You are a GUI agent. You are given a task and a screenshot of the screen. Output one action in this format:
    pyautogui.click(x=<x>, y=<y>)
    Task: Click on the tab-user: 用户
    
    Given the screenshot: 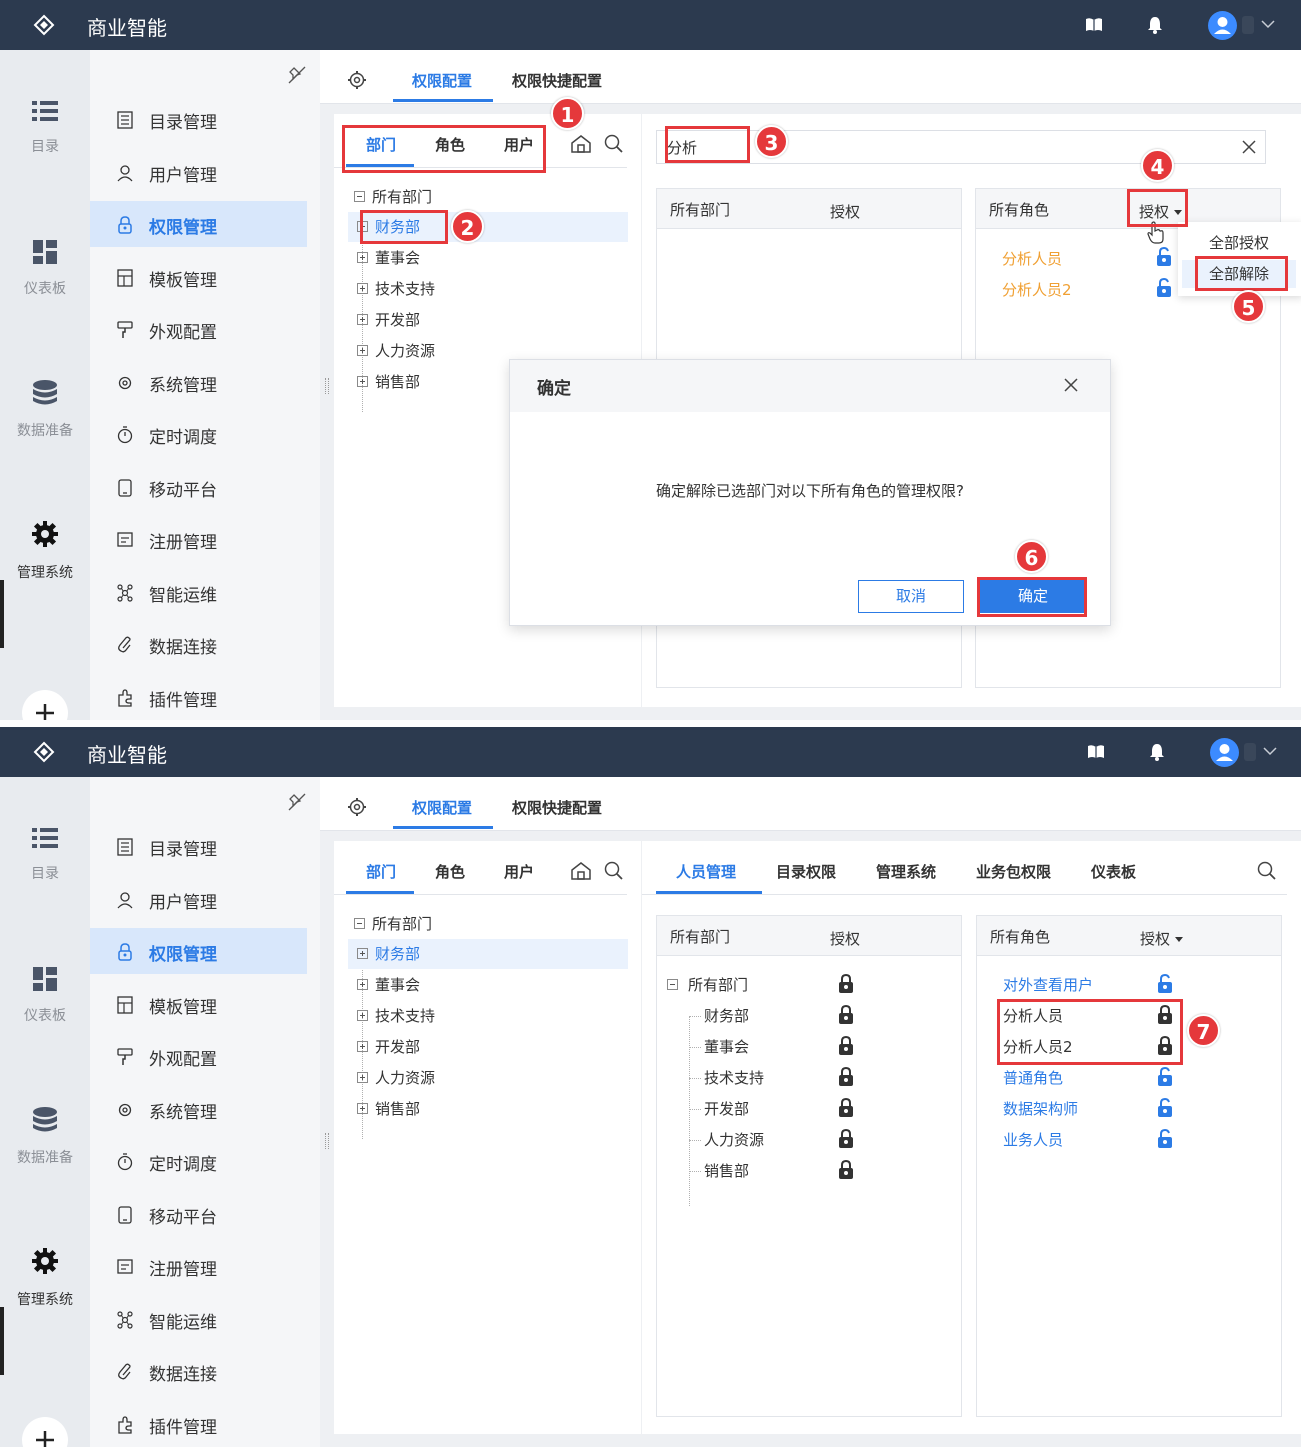 What is the action you would take?
    pyautogui.click(x=519, y=871)
    